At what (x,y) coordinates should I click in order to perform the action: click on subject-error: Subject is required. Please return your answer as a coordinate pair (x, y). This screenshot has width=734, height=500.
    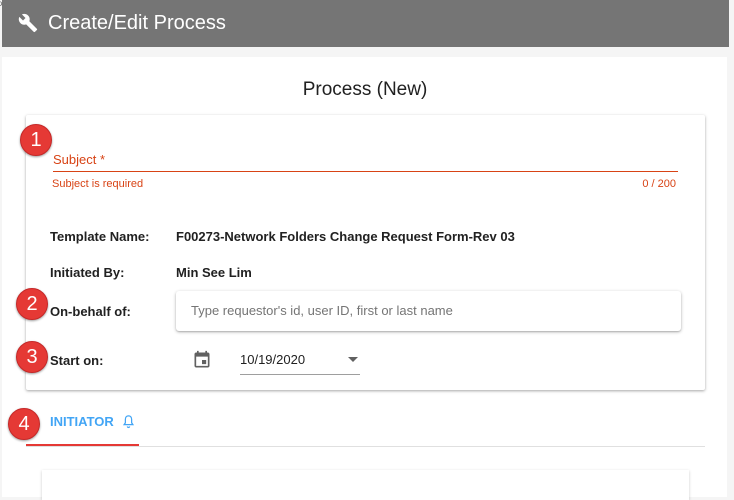
    Looking at the image, I should click on (98, 184).